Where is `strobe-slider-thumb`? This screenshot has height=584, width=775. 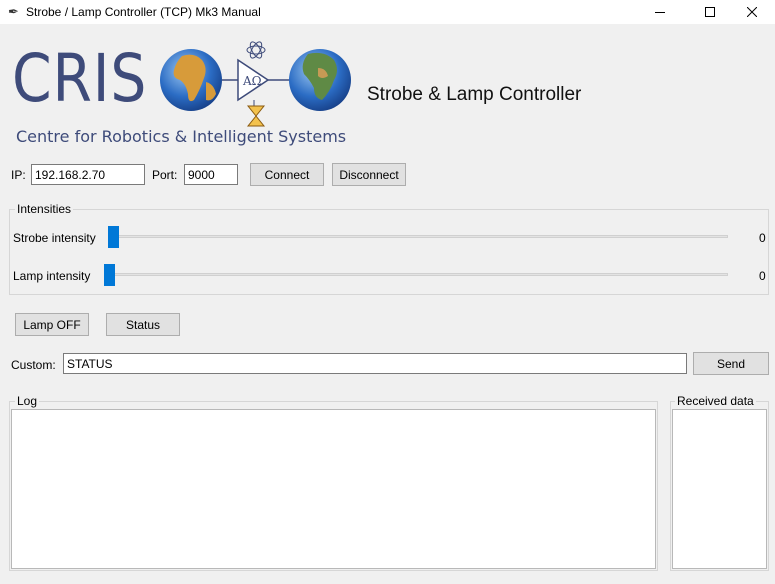
strobe-slider-thumb is located at coordinates (113, 237).